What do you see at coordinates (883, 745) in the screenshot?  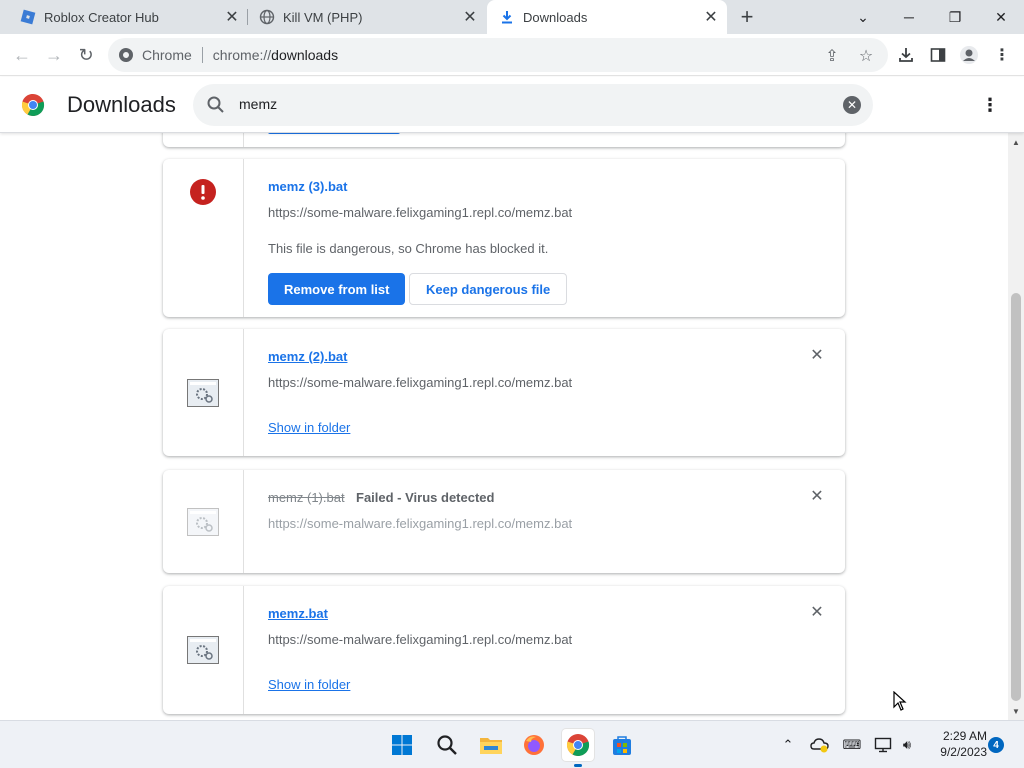 I see `network-icon` at bounding box center [883, 745].